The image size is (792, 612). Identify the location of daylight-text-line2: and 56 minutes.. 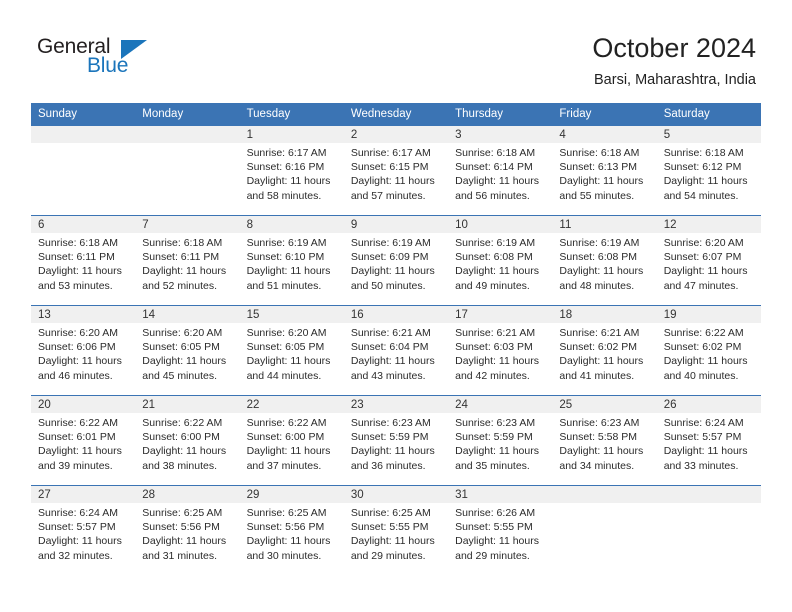
(492, 195).